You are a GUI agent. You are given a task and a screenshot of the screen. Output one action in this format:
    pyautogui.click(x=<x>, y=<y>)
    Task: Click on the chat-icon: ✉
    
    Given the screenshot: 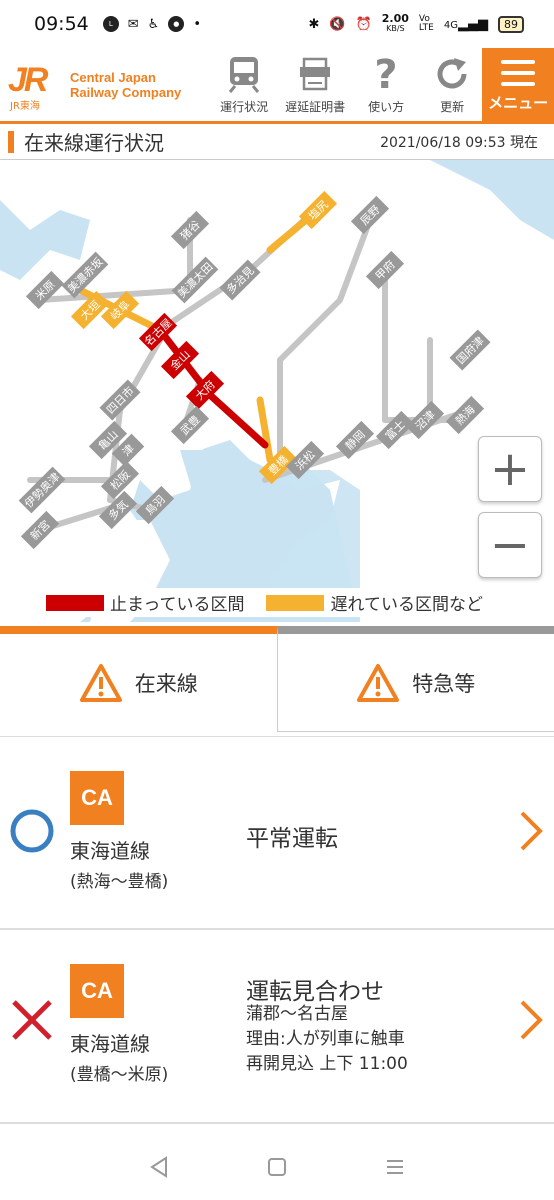 What is the action you would take?
    pyautogui.click(x=133, y=24)
    